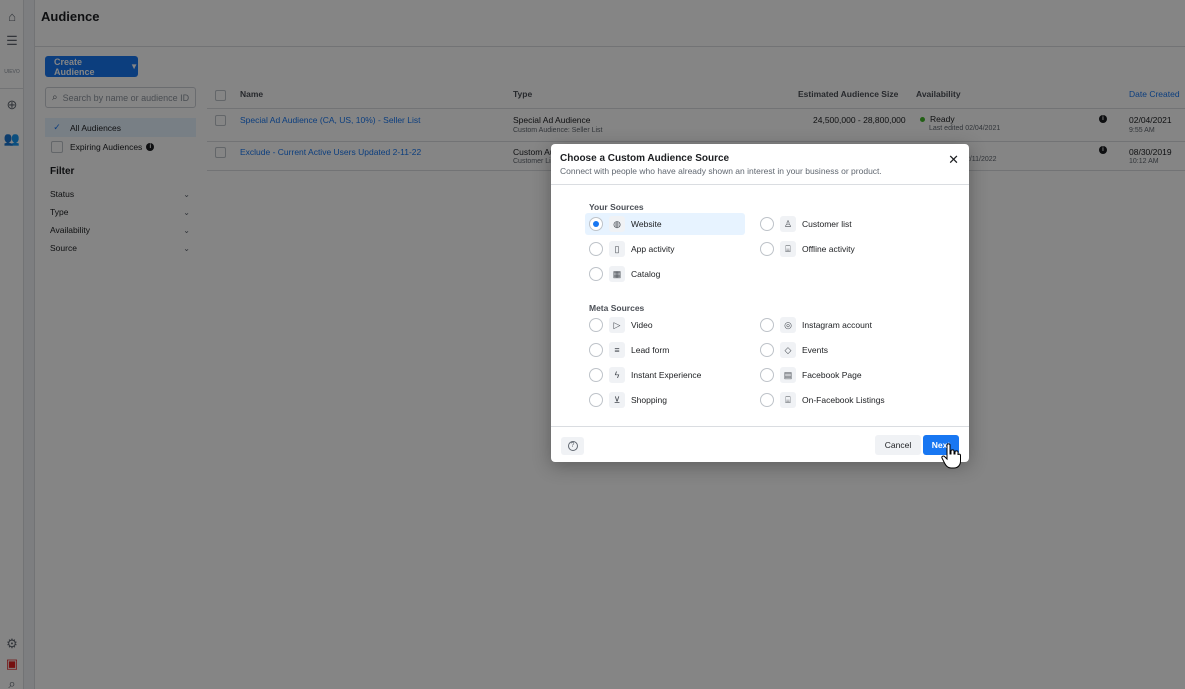 Image resolution: width=1185 pixels, height=689 pixels. Describe the element at coordinates (617, 249) in the screenshot. I see `phone-icon: ▯` at that location.